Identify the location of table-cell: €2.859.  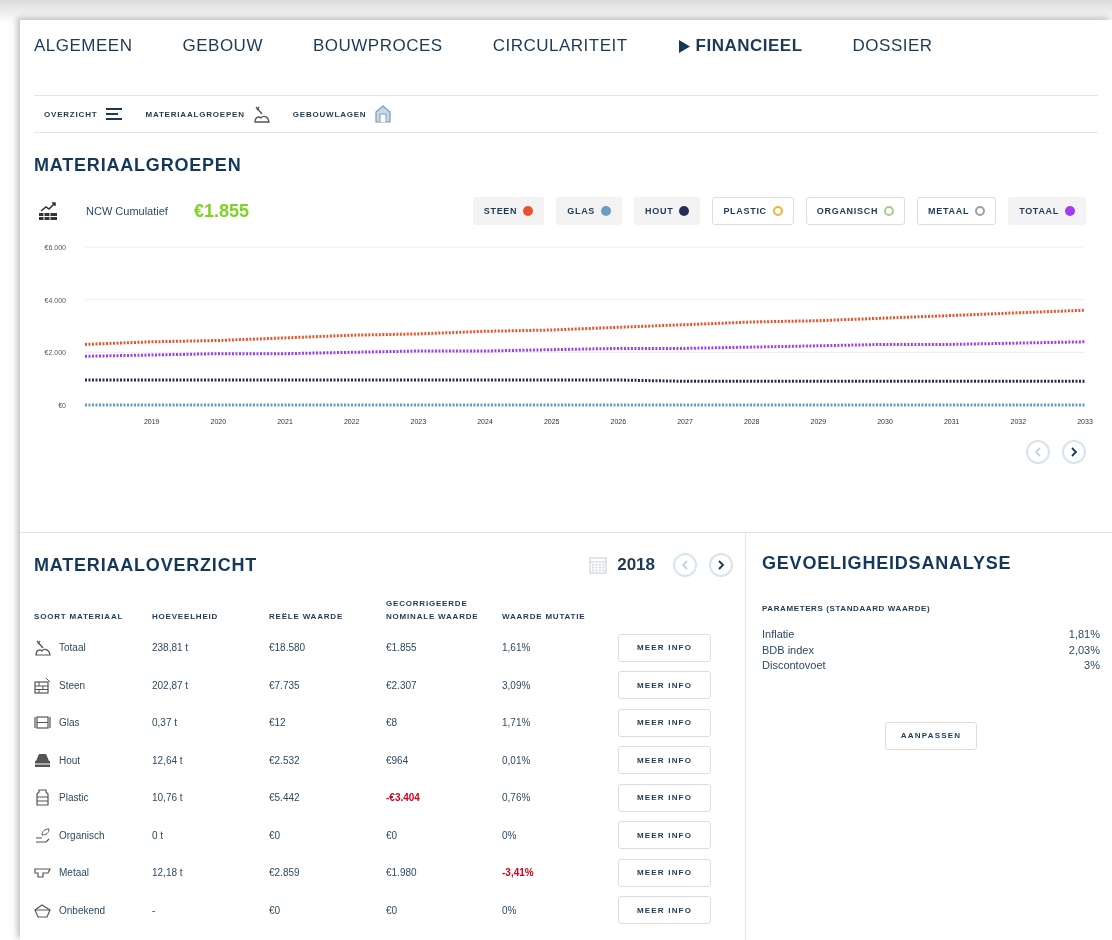
(284, 873).